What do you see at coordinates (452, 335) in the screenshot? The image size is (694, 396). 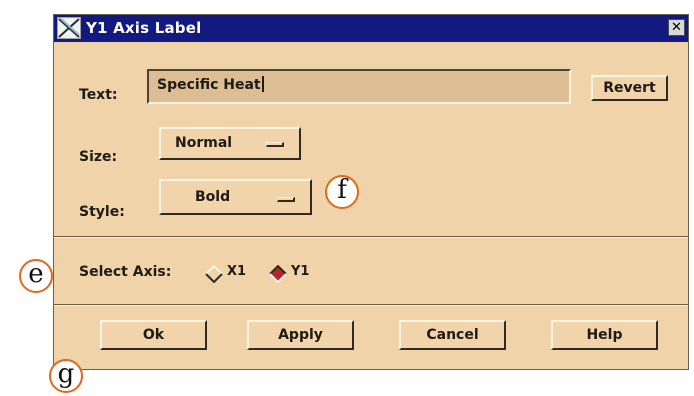 I see `cancel-button: Cancel` at bounding box center [452, 335].